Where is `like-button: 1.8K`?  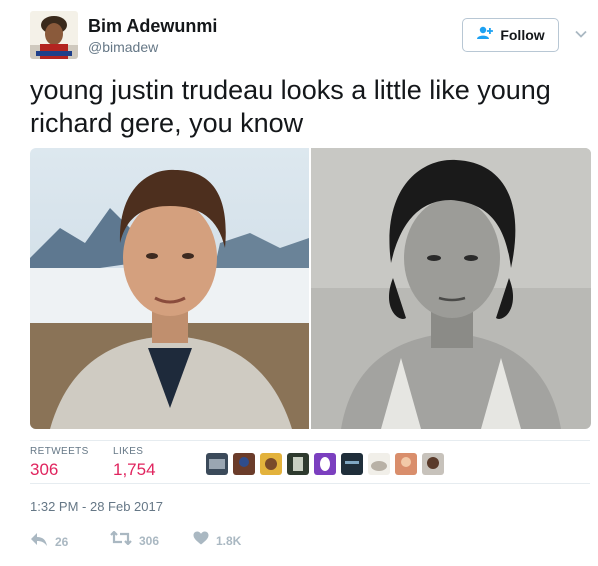 like-button: 1.8K is located at coordinates (217, 540).